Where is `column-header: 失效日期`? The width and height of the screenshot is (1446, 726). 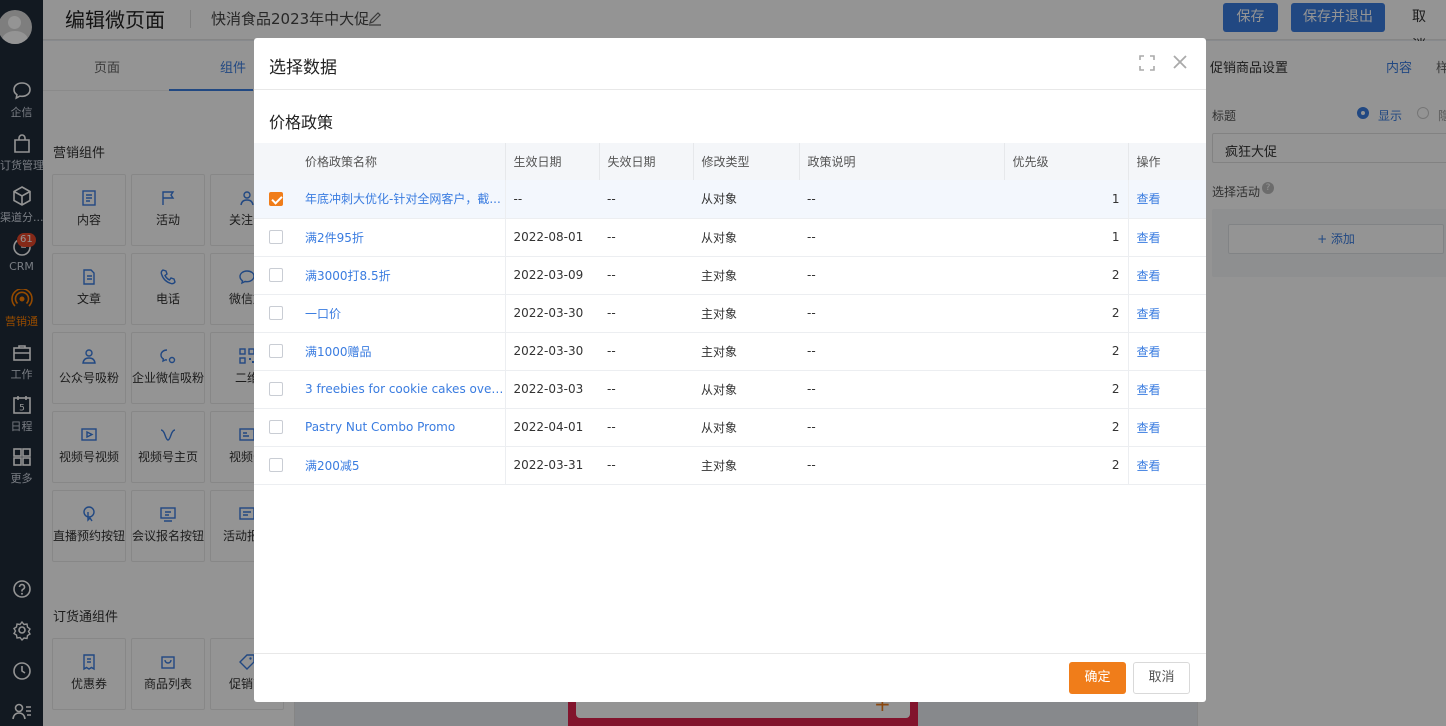
column-header: 失效日期 is located at coordinates (646, 161).